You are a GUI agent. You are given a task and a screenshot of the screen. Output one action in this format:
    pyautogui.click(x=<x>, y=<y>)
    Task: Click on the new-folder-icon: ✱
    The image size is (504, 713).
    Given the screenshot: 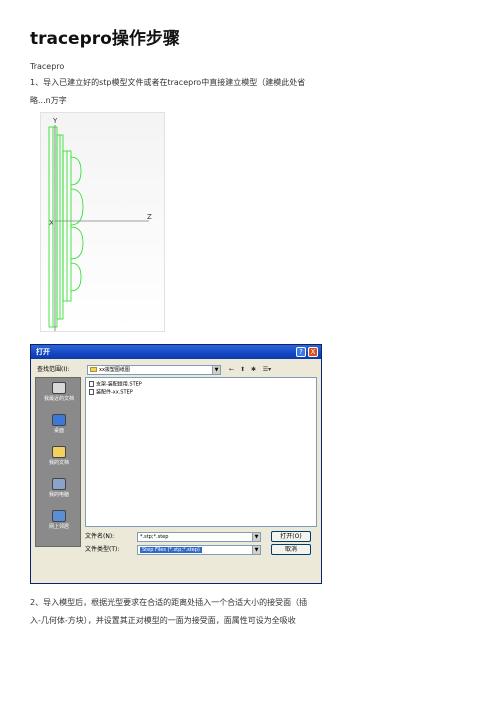 What is the action you would take?
    pyautogui.click(x=253, y=369)
    